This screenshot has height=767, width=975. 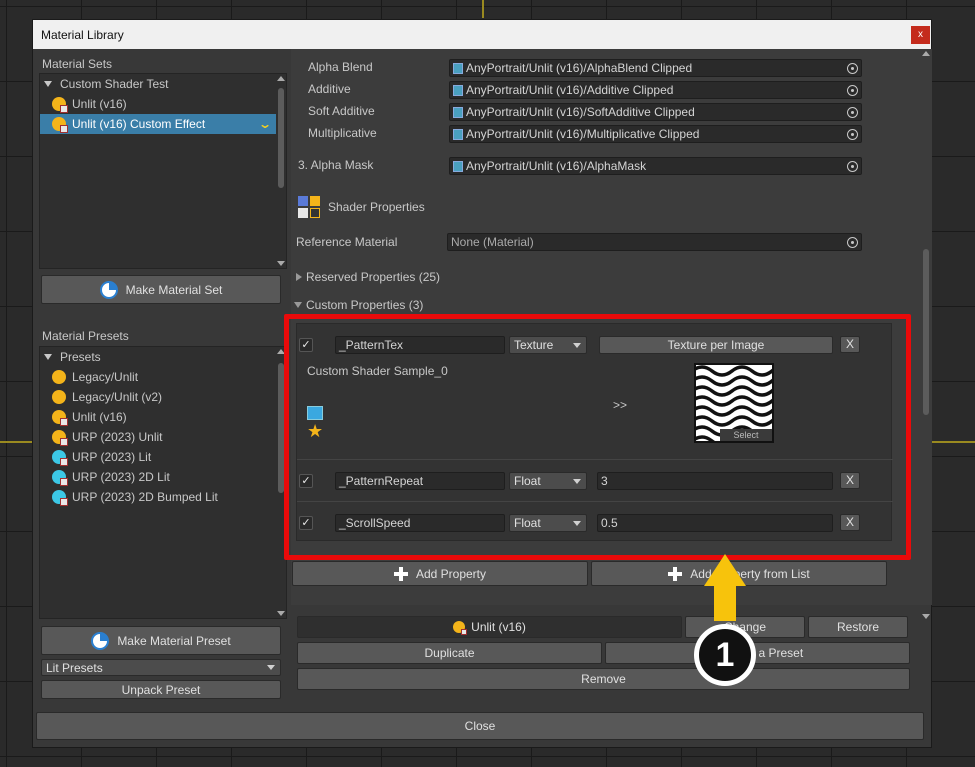 I want to click on reference-material-label: Reference Material, so click(x=347, y=242).